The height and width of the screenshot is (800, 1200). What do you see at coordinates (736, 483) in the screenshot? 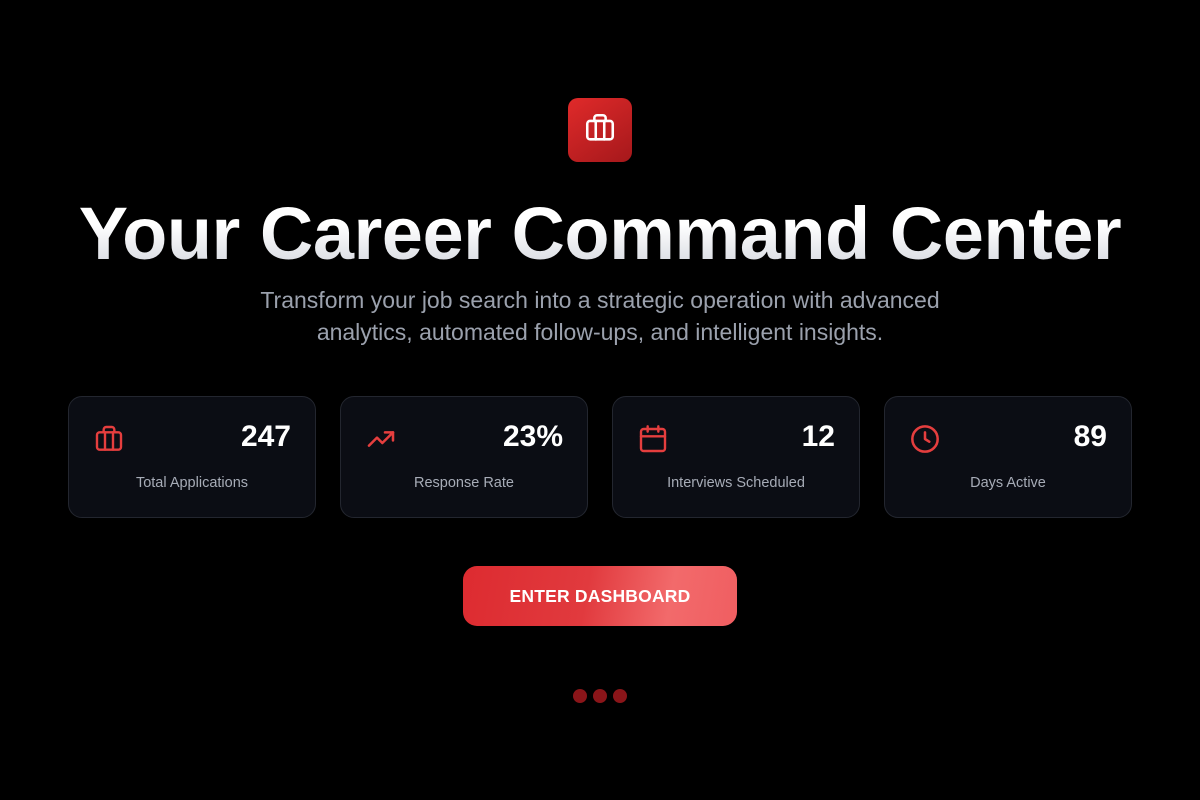
I see `stat-label: Interviews Scheduled` at bounding box center [736, 483].